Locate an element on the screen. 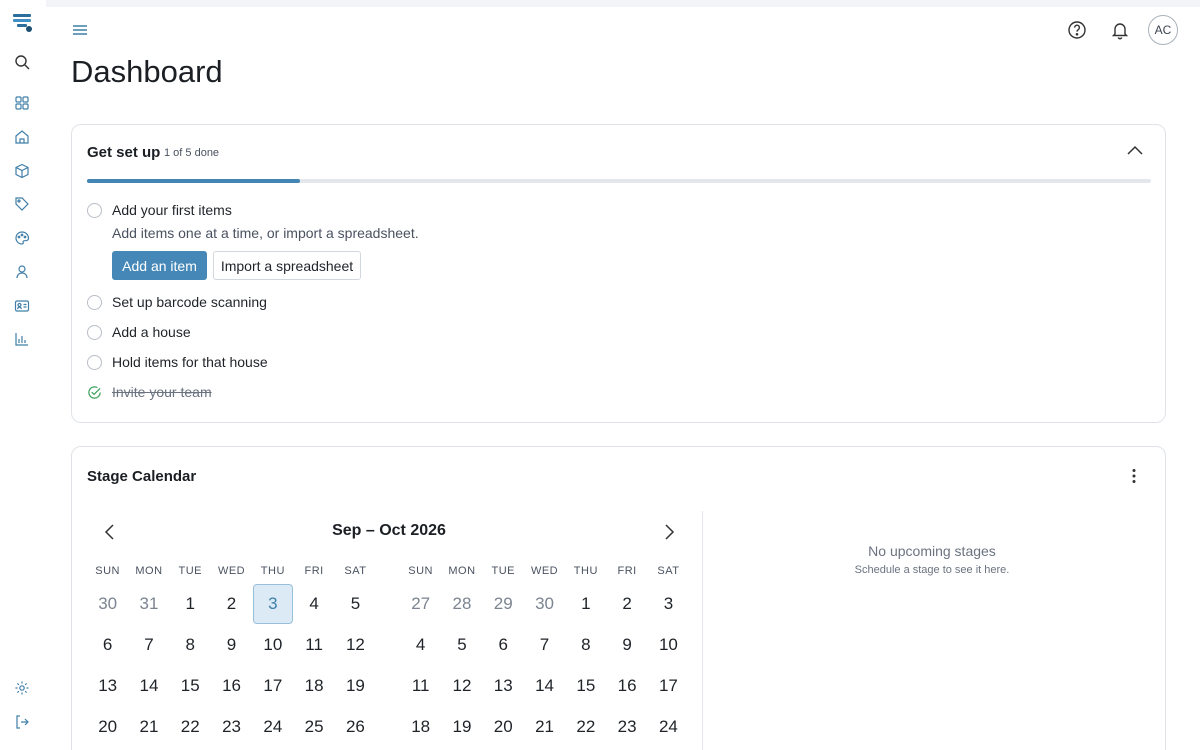 This screenshot has height=750, width=1200. calendar-day-today: 3 is located at coordinates (273, 604).